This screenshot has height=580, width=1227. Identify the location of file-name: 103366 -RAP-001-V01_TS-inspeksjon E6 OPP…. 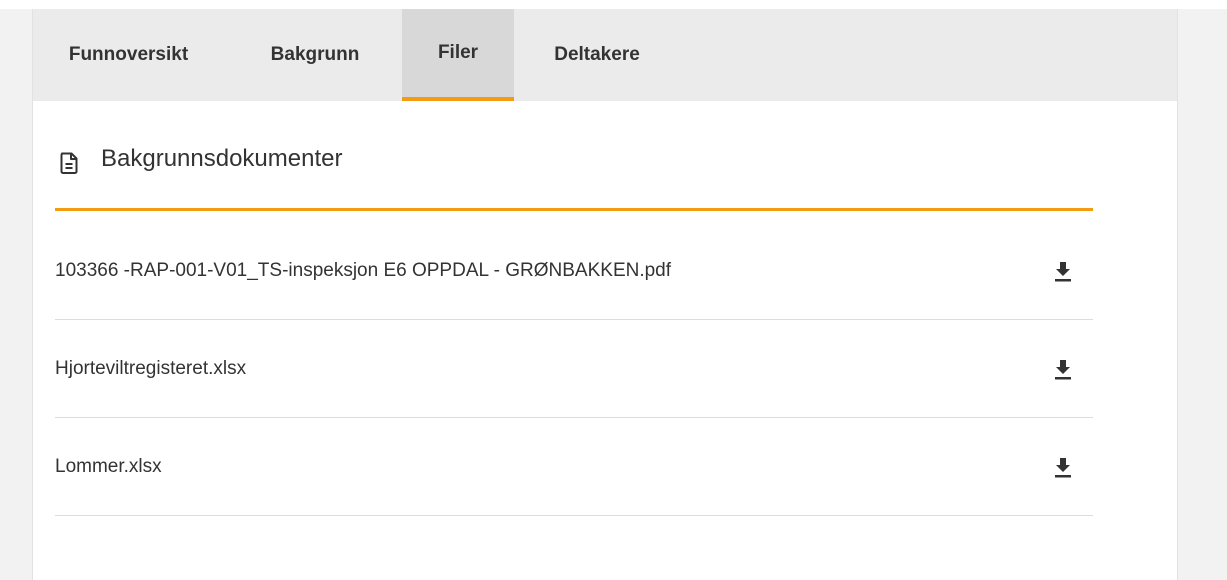
(363, 271).